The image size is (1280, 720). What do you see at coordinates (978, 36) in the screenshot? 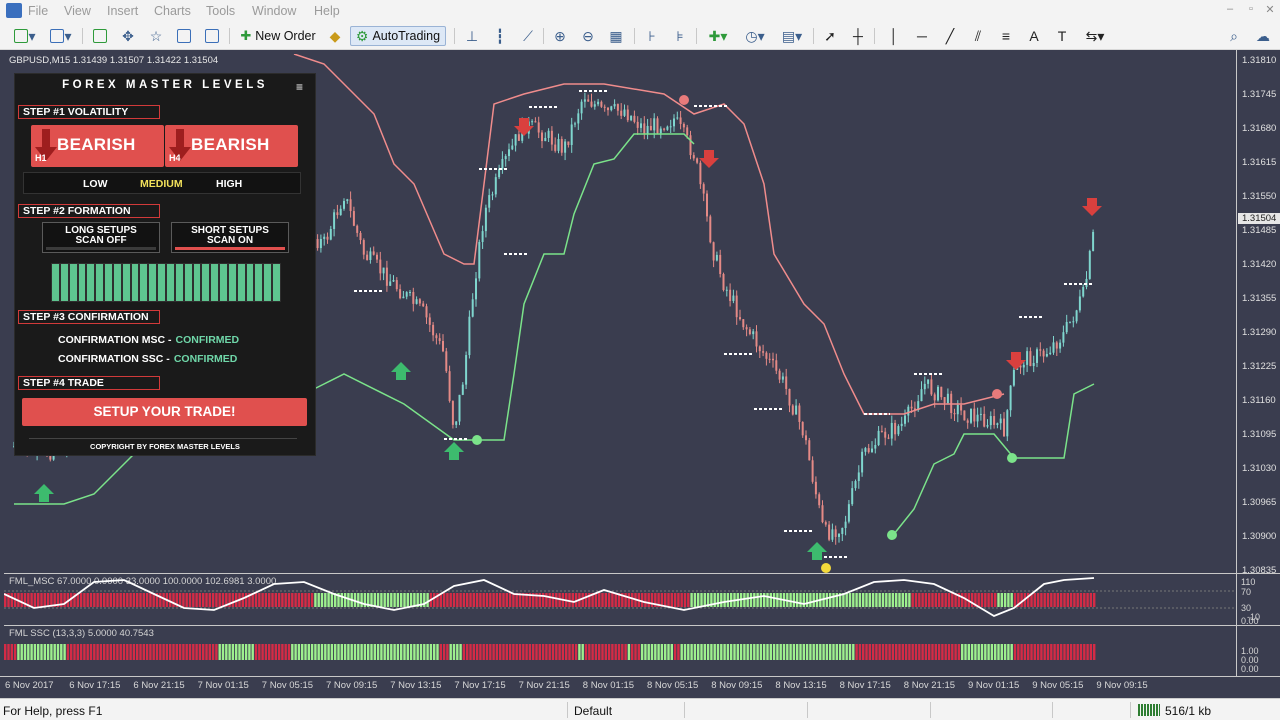
I see `channel-icon: ⫽` at bounding box center [978, 36].